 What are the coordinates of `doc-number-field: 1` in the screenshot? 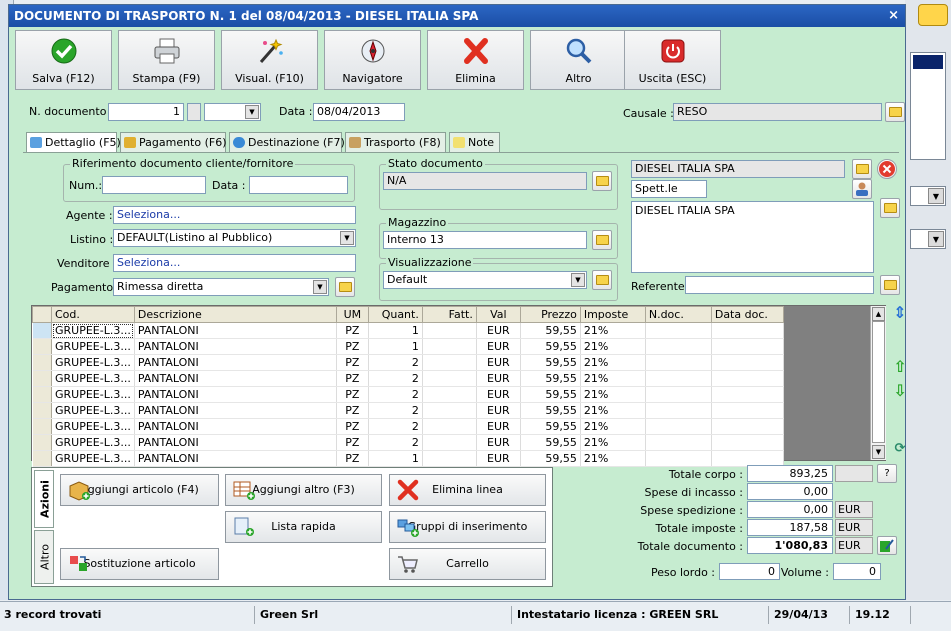 It's located at (146, 112).